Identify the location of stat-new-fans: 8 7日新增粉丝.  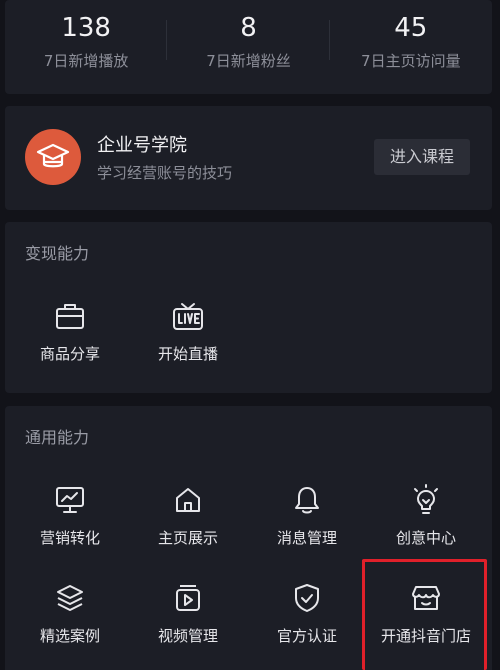
(248, 47).